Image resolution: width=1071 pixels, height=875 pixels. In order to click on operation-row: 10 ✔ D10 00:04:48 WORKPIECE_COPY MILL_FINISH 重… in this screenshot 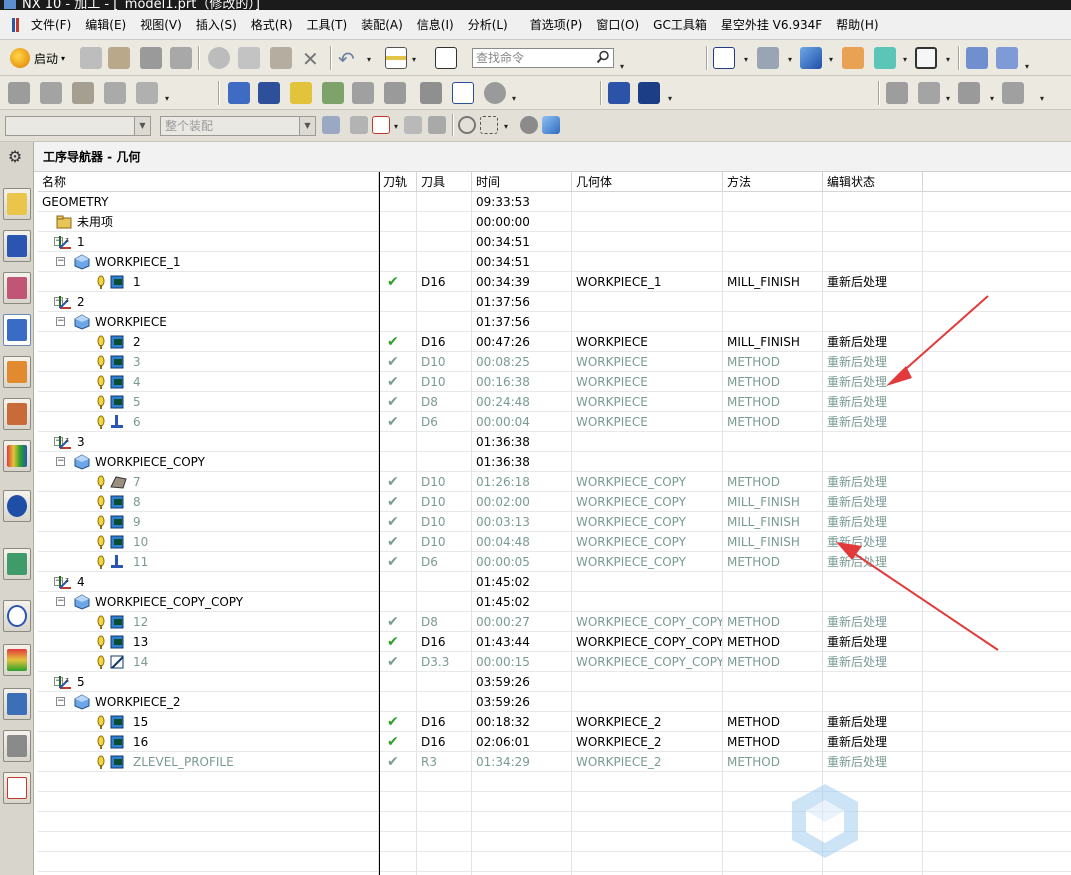, I will do `click(554, 542)`.